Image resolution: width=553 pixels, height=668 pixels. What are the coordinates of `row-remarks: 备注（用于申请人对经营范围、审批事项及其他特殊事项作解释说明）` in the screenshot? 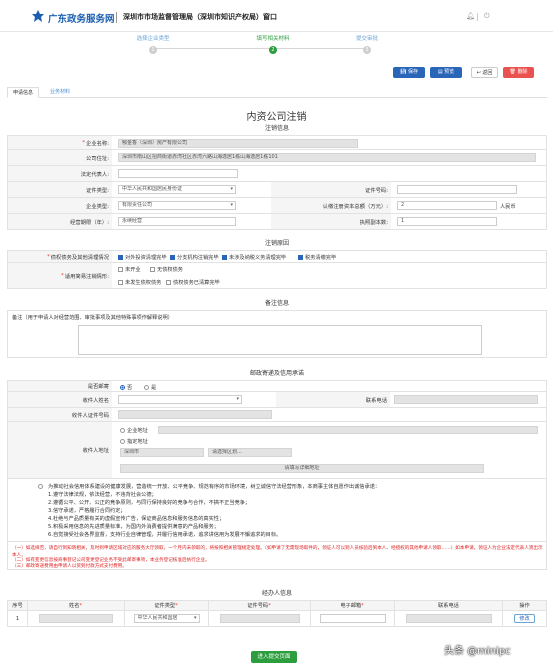 It's located at (277, 334).